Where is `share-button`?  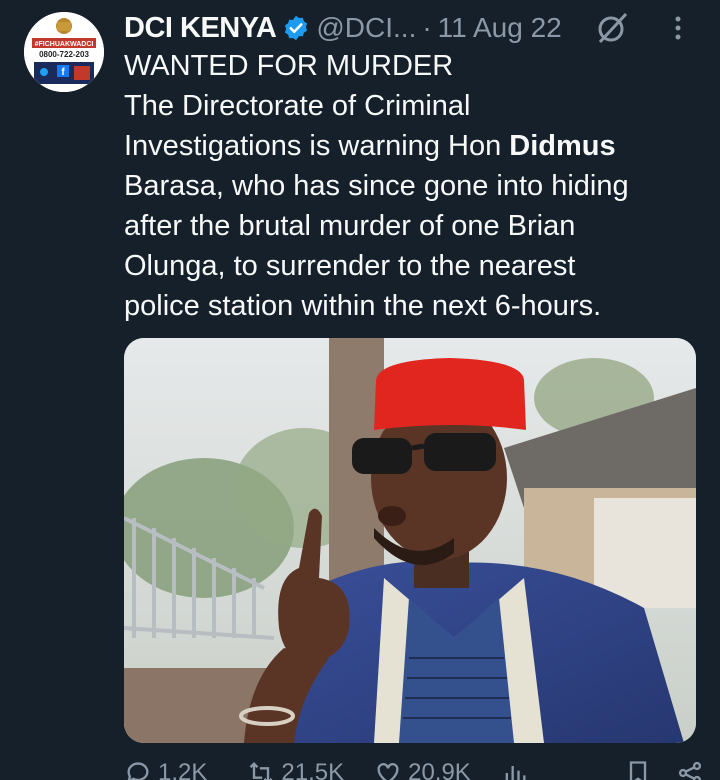 share-button is located at coordinates (690, 769).